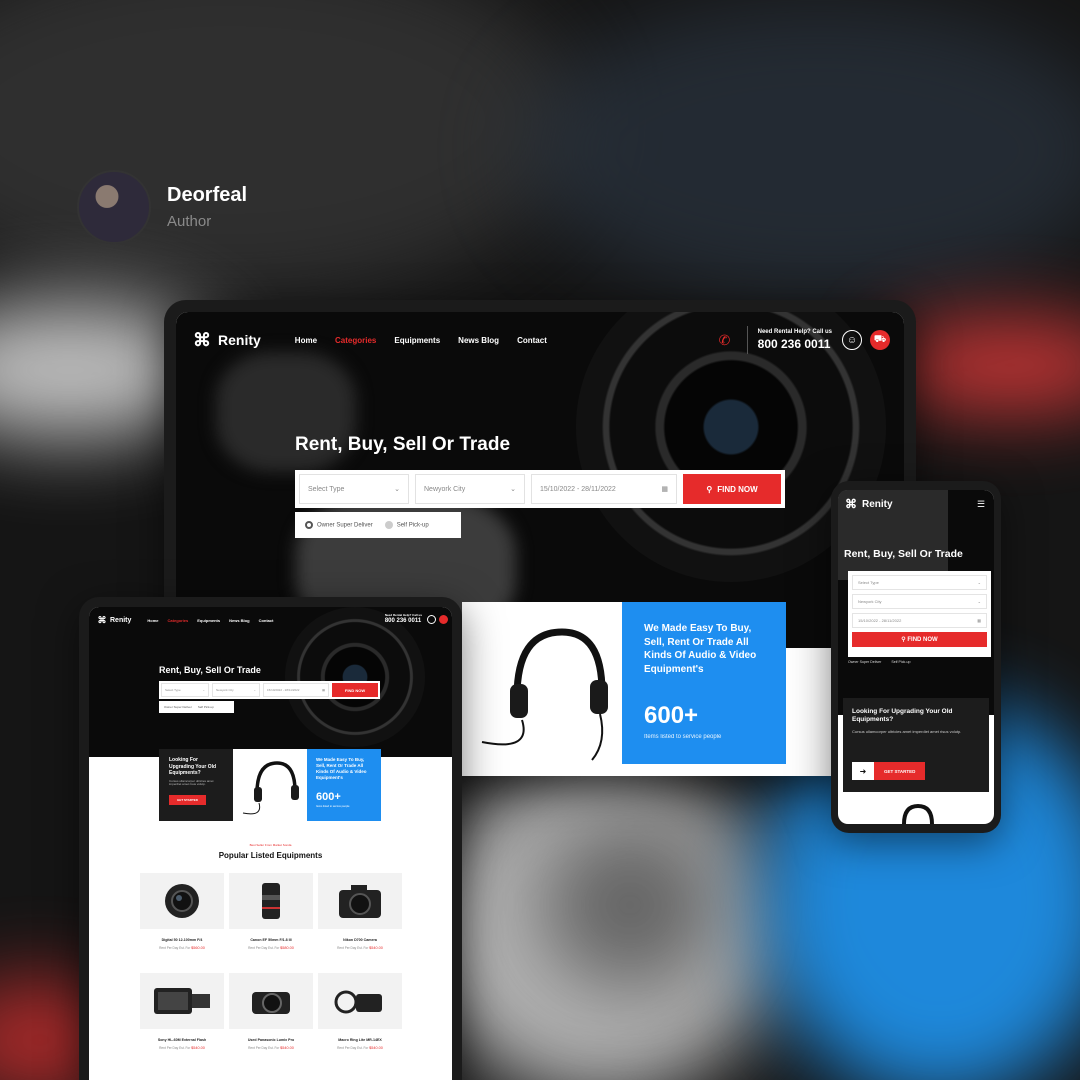 Image resolution: width=1080 pixels, height=1080 pixels. I want to click on popular-title: Popular Listed Equipments, so click(270, 855).